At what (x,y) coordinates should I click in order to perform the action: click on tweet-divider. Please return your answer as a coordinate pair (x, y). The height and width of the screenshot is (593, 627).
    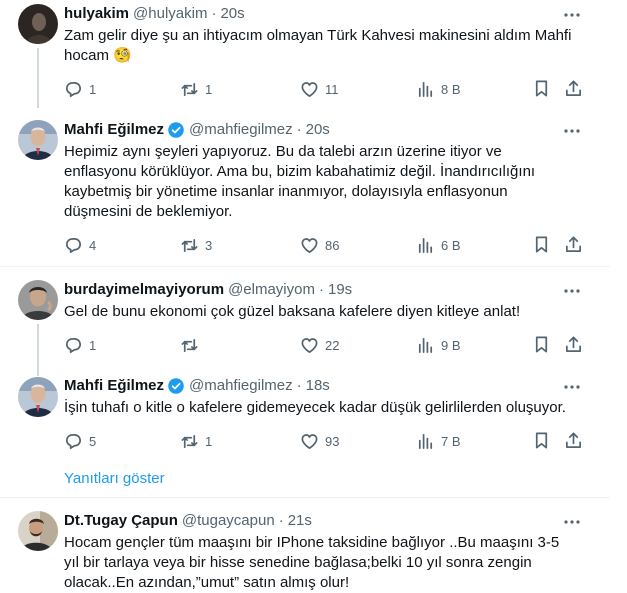
    Looking at the image, I should click on (305, 266).